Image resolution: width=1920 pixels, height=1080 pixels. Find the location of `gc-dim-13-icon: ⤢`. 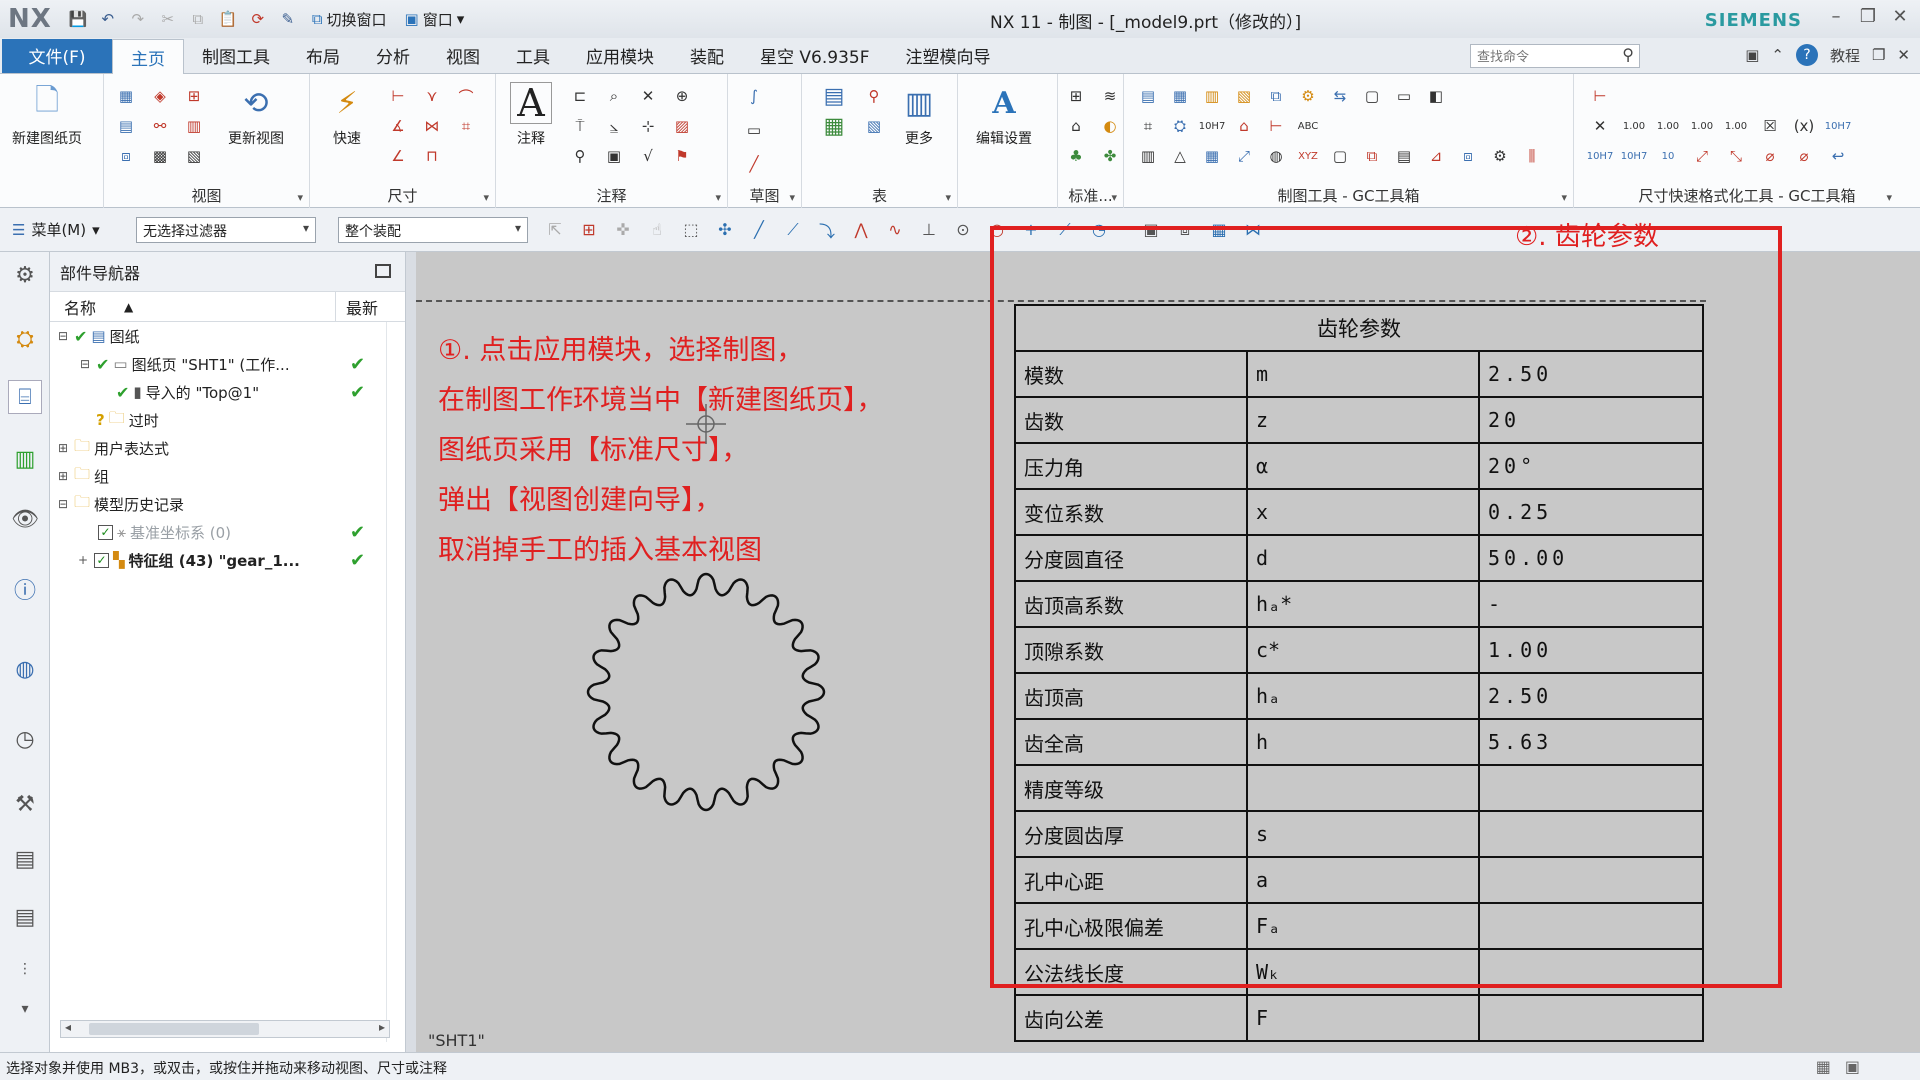

gc-dim-13-icon: ⤢ is located at coordinates (1702, 156).